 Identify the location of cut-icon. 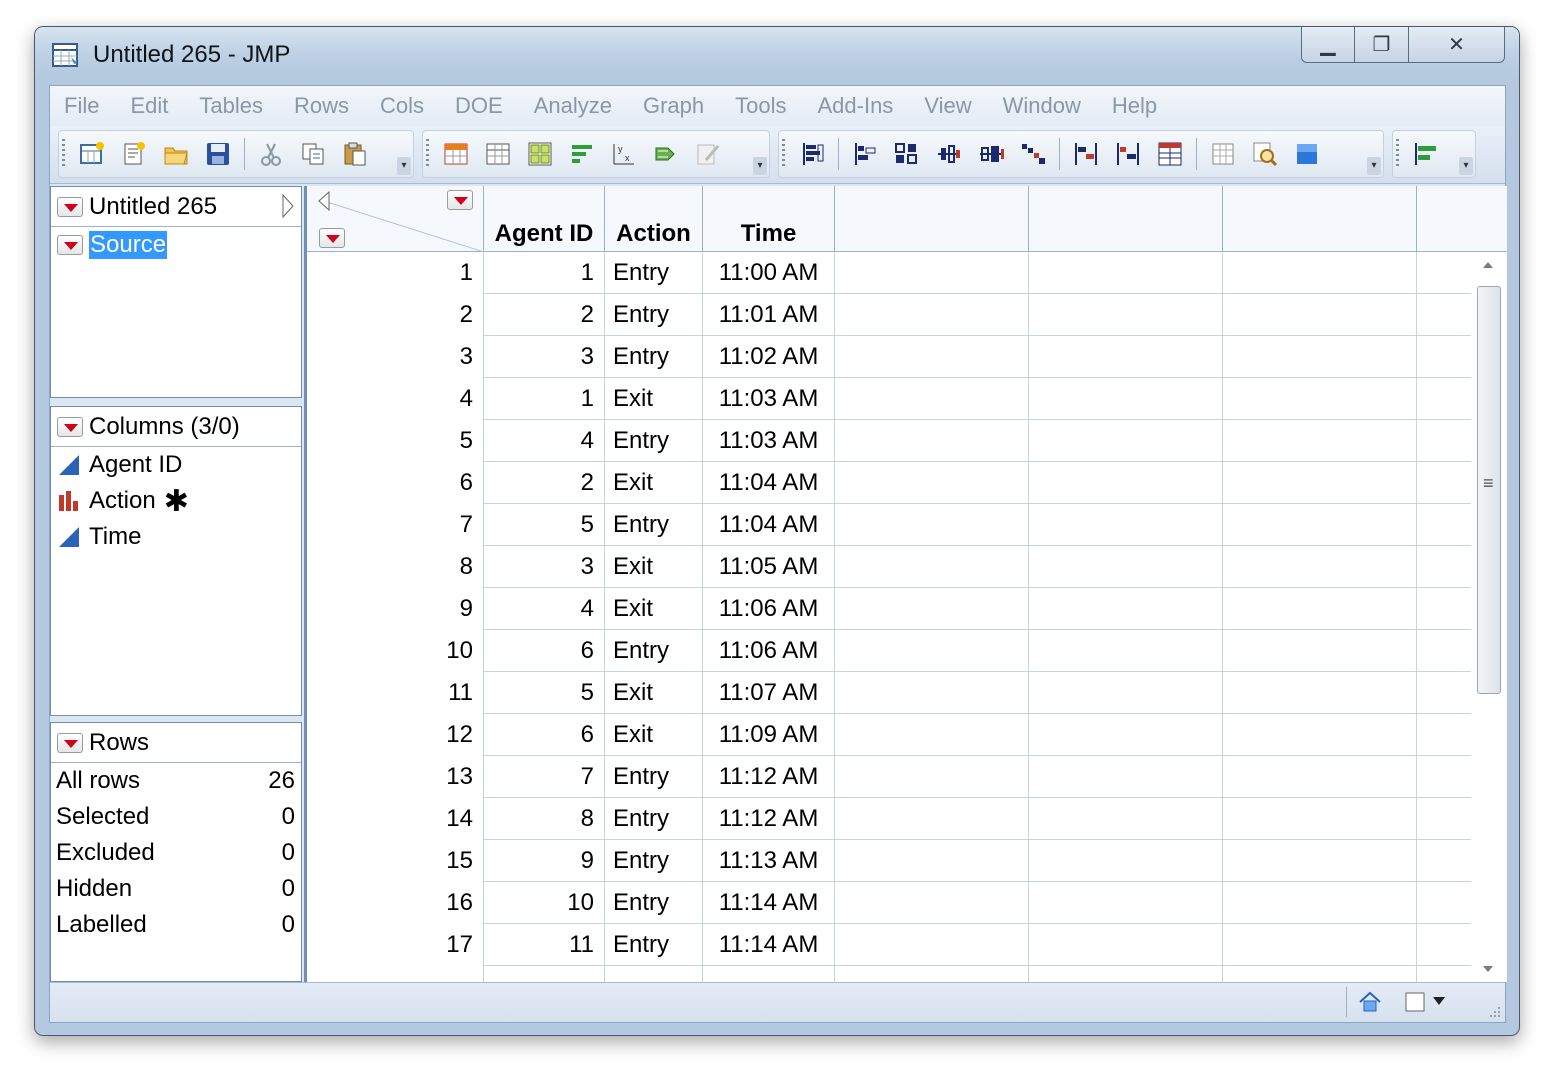
(271, 154).